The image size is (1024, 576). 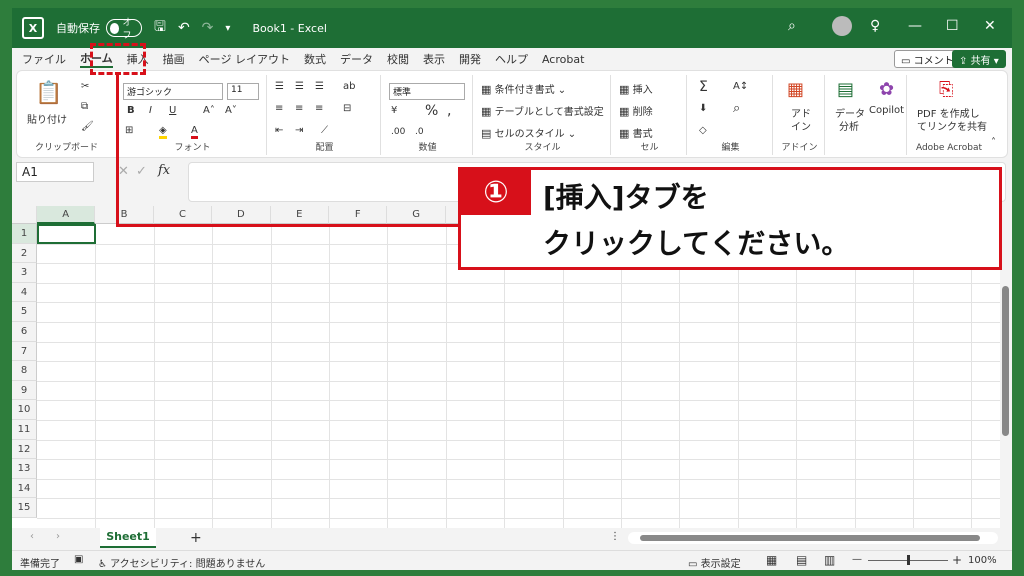 I want to click on font-size-select: 11, so click(x=243, y=91).